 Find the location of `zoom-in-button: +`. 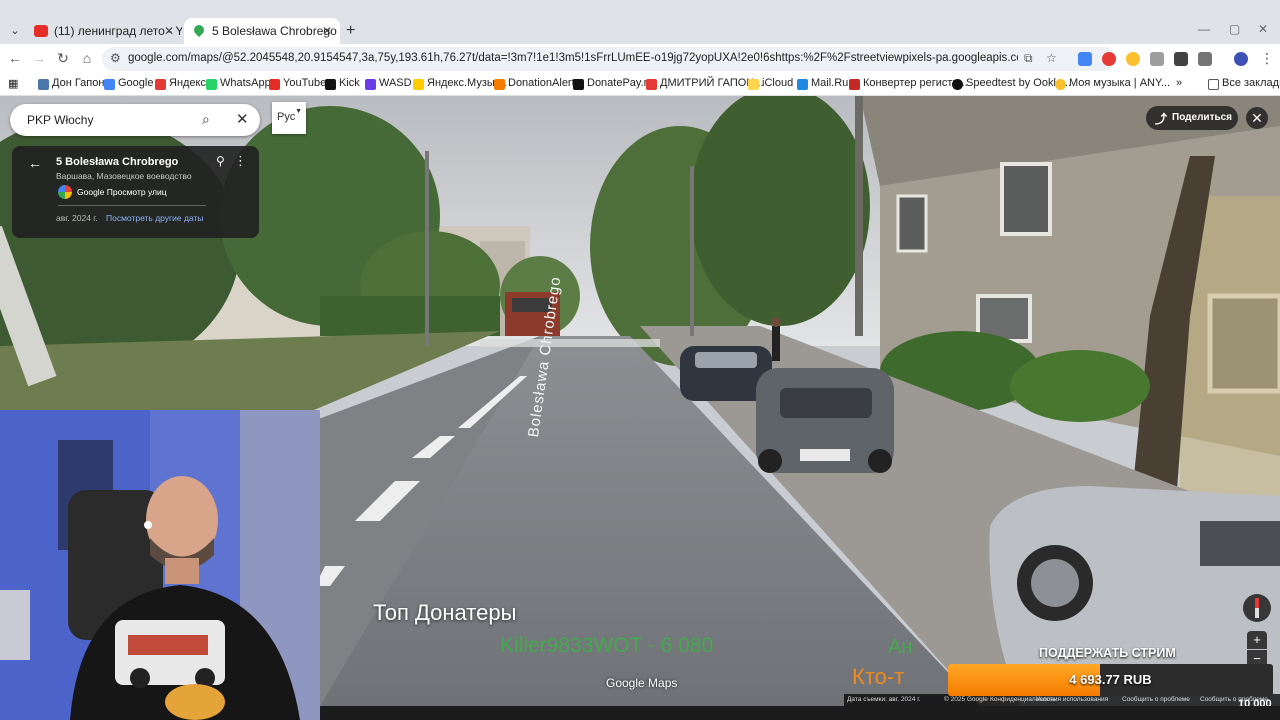

zoom-in-button: + is located at coordinates (1257, 640).